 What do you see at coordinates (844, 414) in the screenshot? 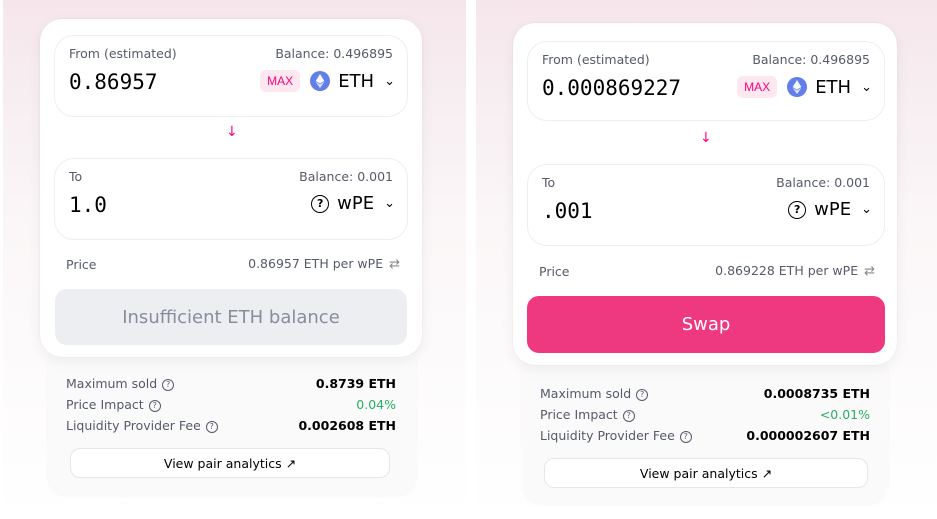
I see `price-impact-value: <0.01%` at bounding box center [844, 414].